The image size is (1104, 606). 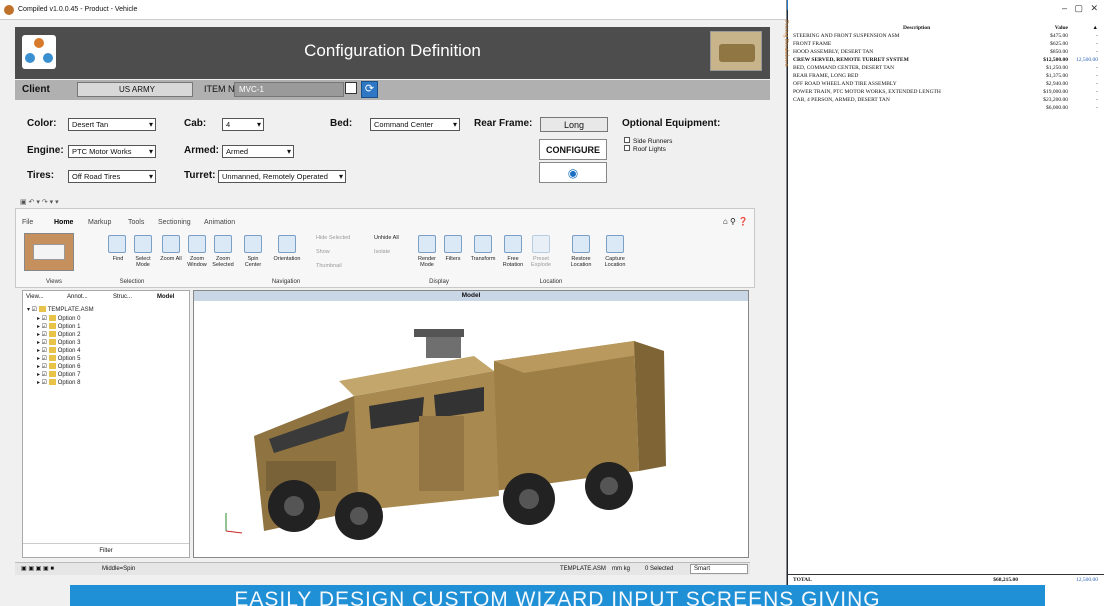 I want to click on tree-item: ▸ ☑ Option 4, so click(x=58, y=351).